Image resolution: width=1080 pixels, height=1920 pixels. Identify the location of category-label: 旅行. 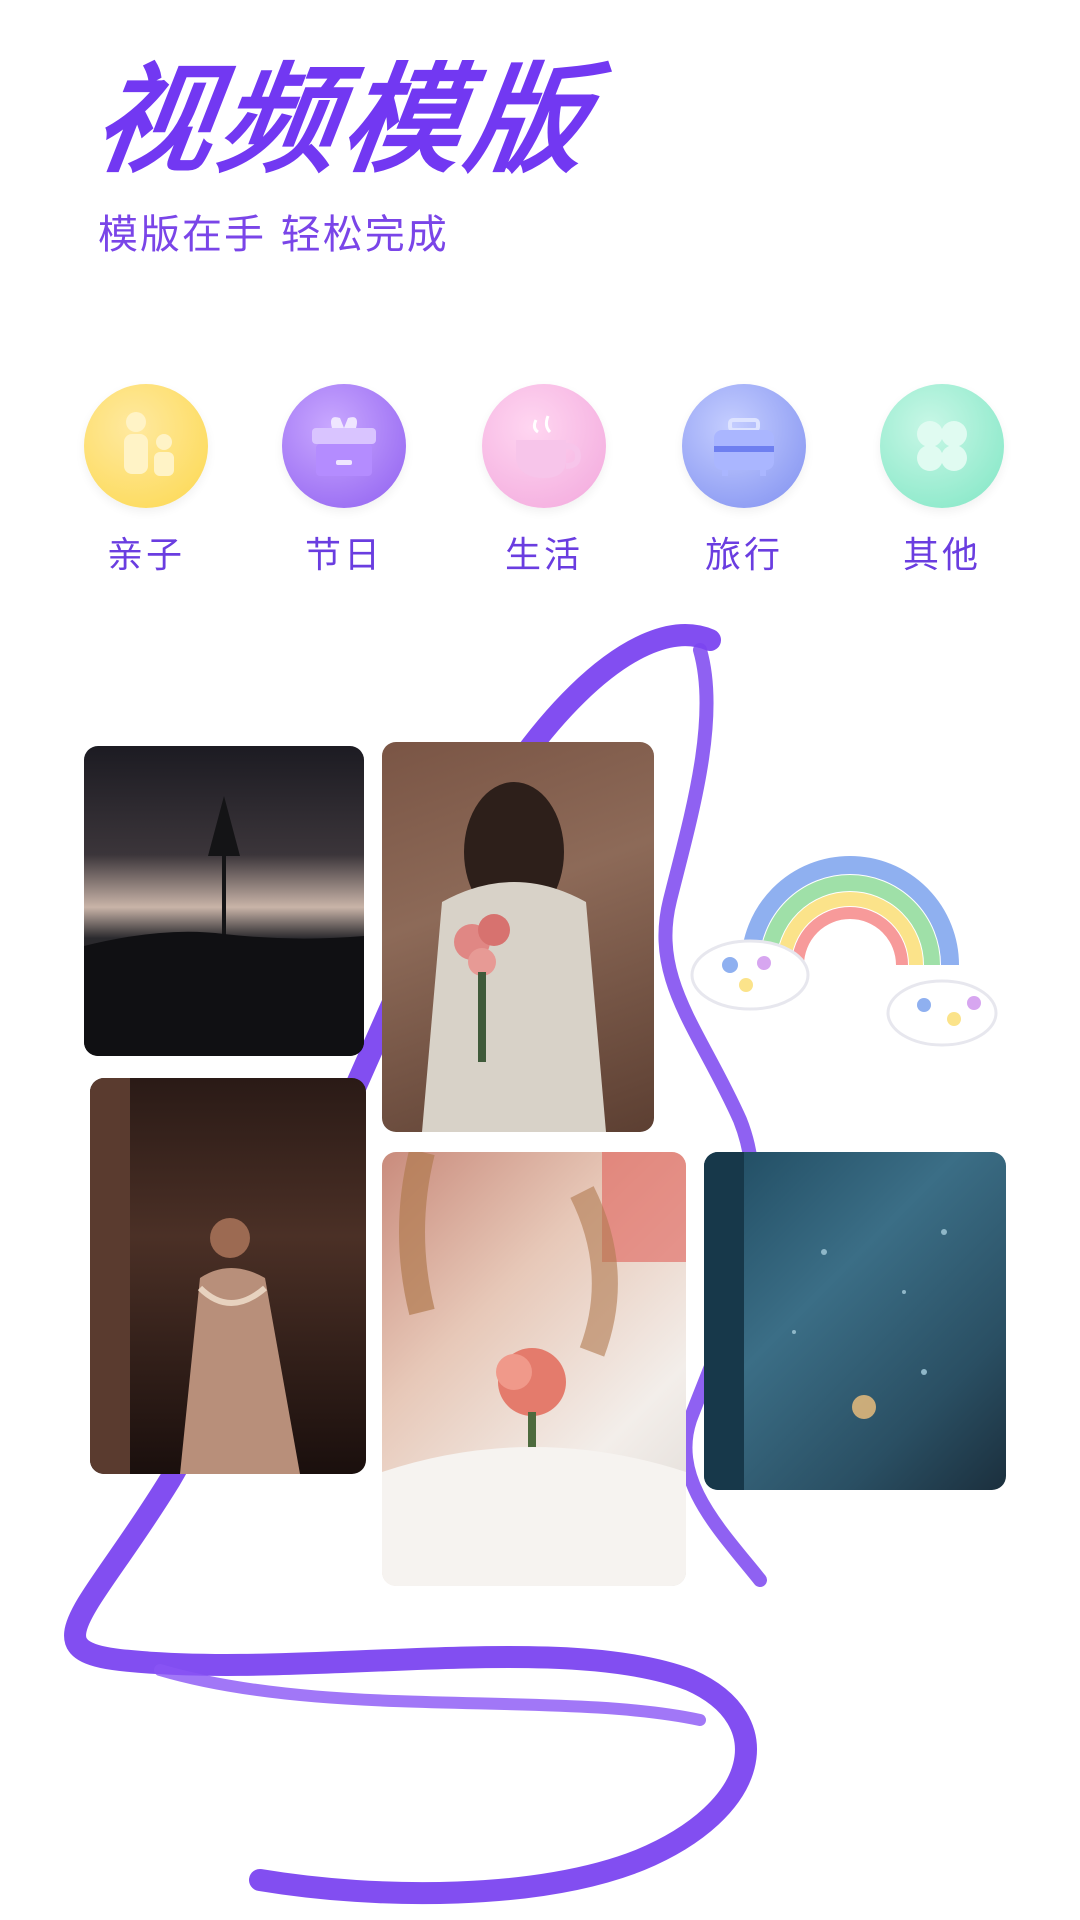
(743, 555).